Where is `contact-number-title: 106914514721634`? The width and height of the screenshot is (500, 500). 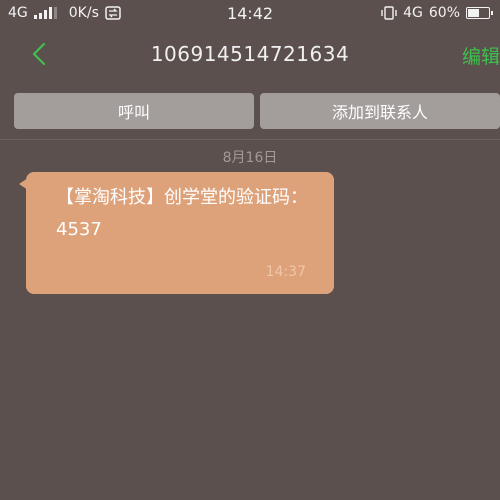
contact-number-title: 106914514721634 is located at coordinates (250, 54).